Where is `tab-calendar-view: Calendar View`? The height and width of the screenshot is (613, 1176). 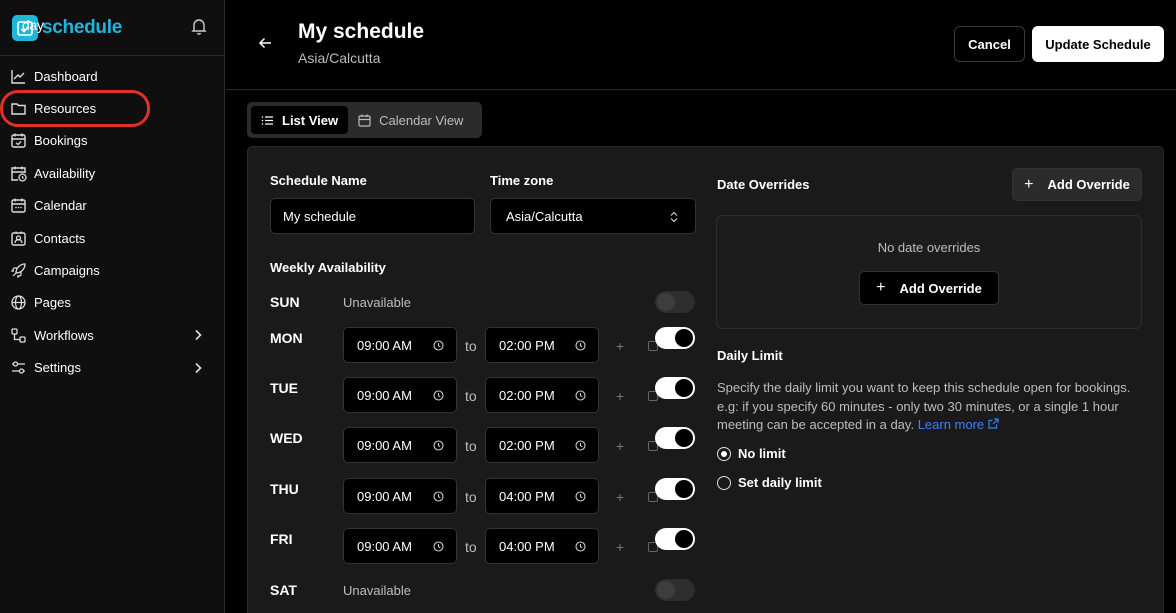
tab-calendar-view: Calendar View is located at coordinates (410, 120).